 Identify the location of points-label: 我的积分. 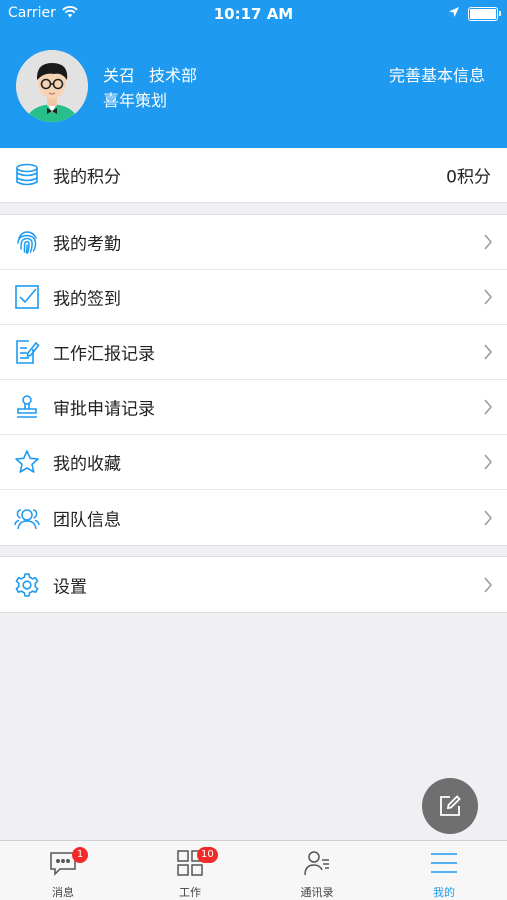
(87, 177).